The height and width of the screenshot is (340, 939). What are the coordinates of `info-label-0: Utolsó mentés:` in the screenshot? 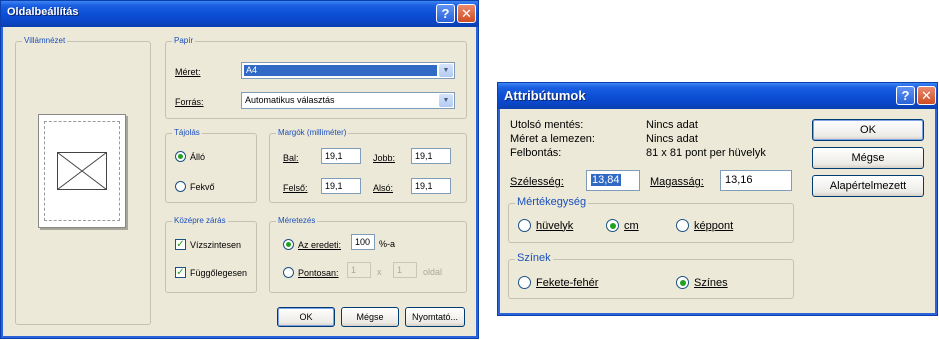 It's located at (547, 125).